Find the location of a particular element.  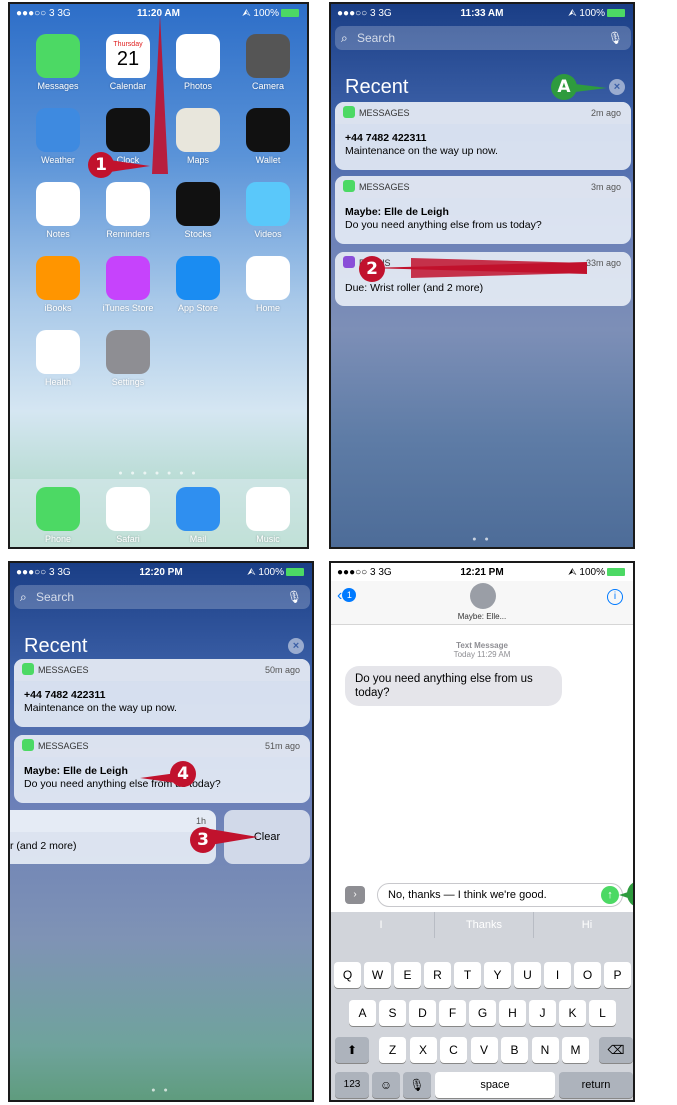

prediction-1: I is located at coordinates (381, 925).